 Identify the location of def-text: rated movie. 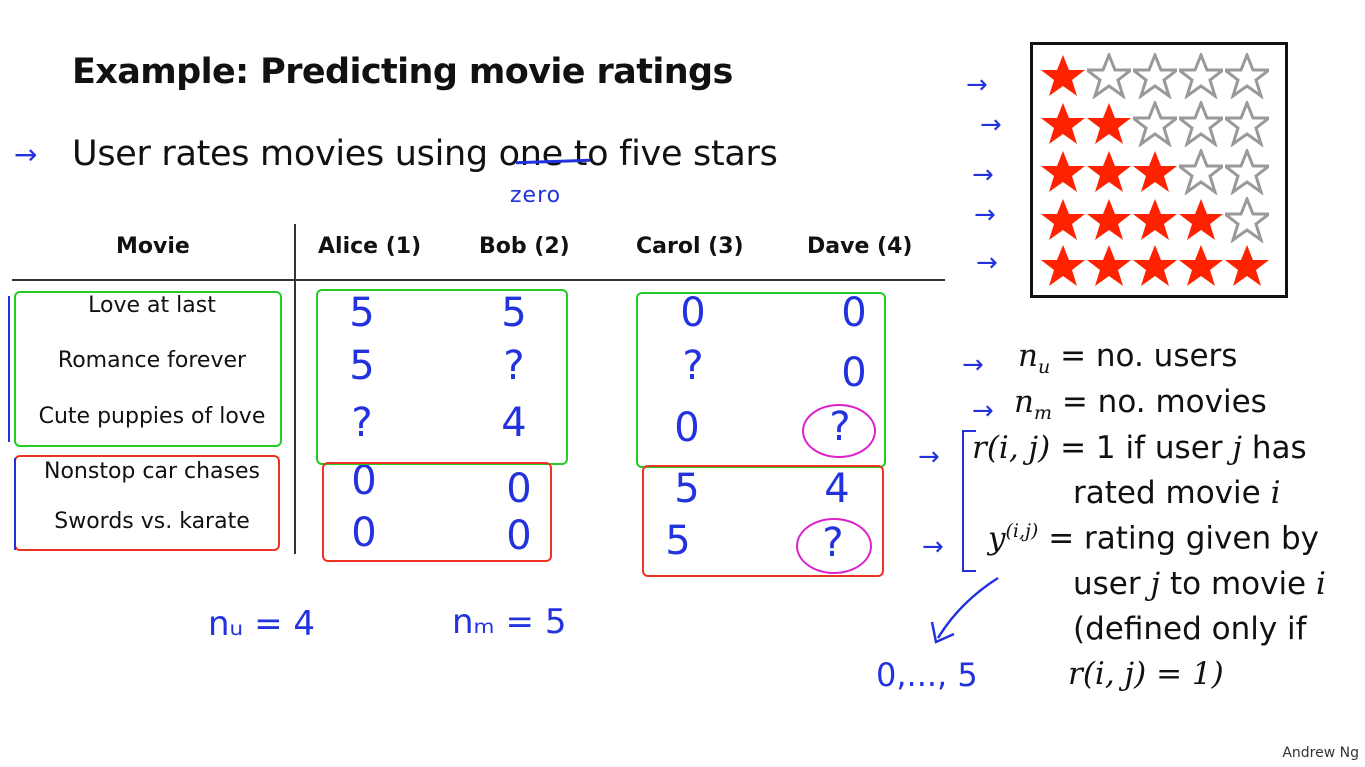
(1172, 493).